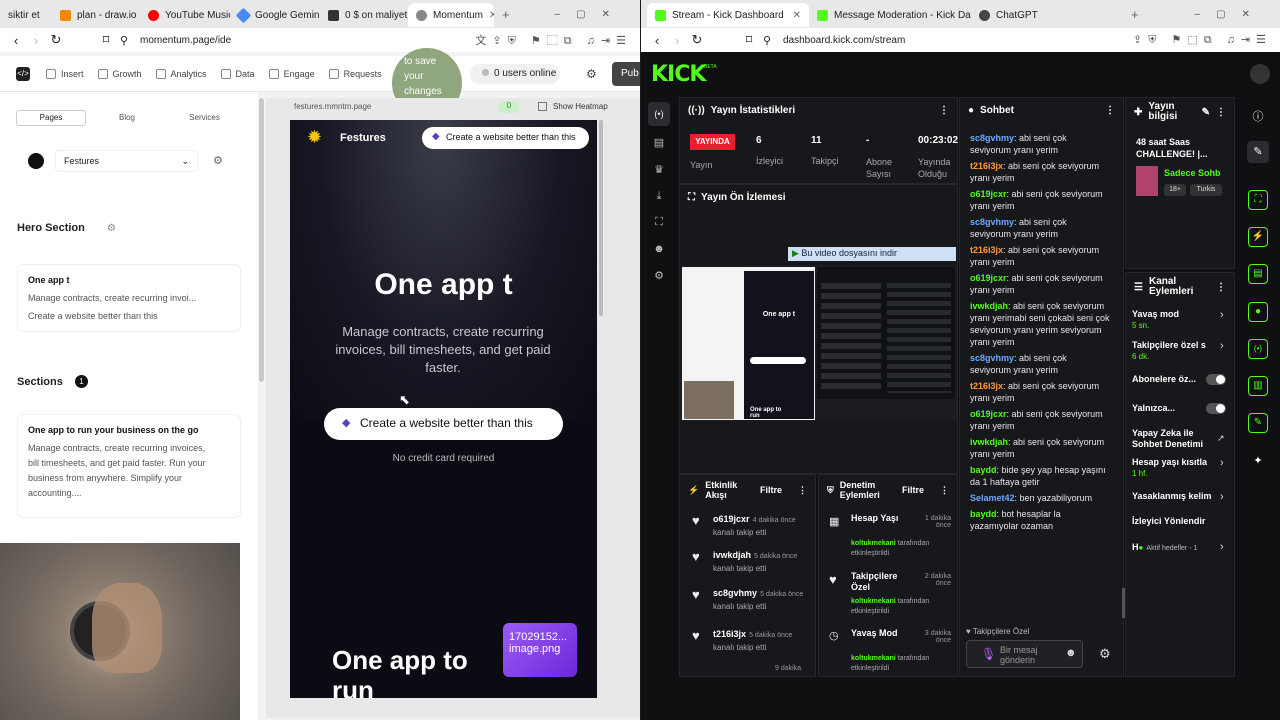 The width and height of the screenshot is (1280, 720). Describe the element at coordinates (364, 15) in the screenshot. I see `tab-maliyet: 0 $ on maliyet` at that location.